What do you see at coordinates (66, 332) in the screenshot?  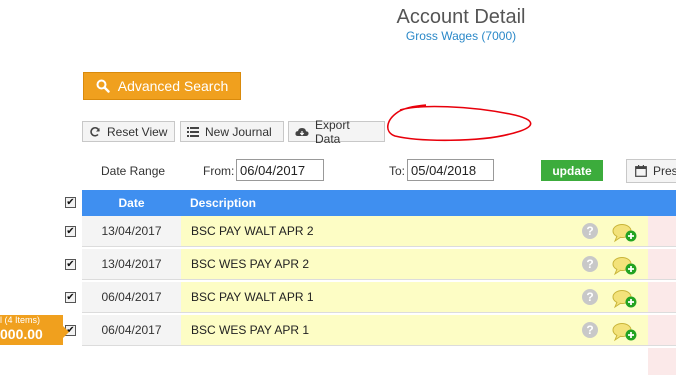 I see `tooltip-arrow` at bounding box center [66, 332].